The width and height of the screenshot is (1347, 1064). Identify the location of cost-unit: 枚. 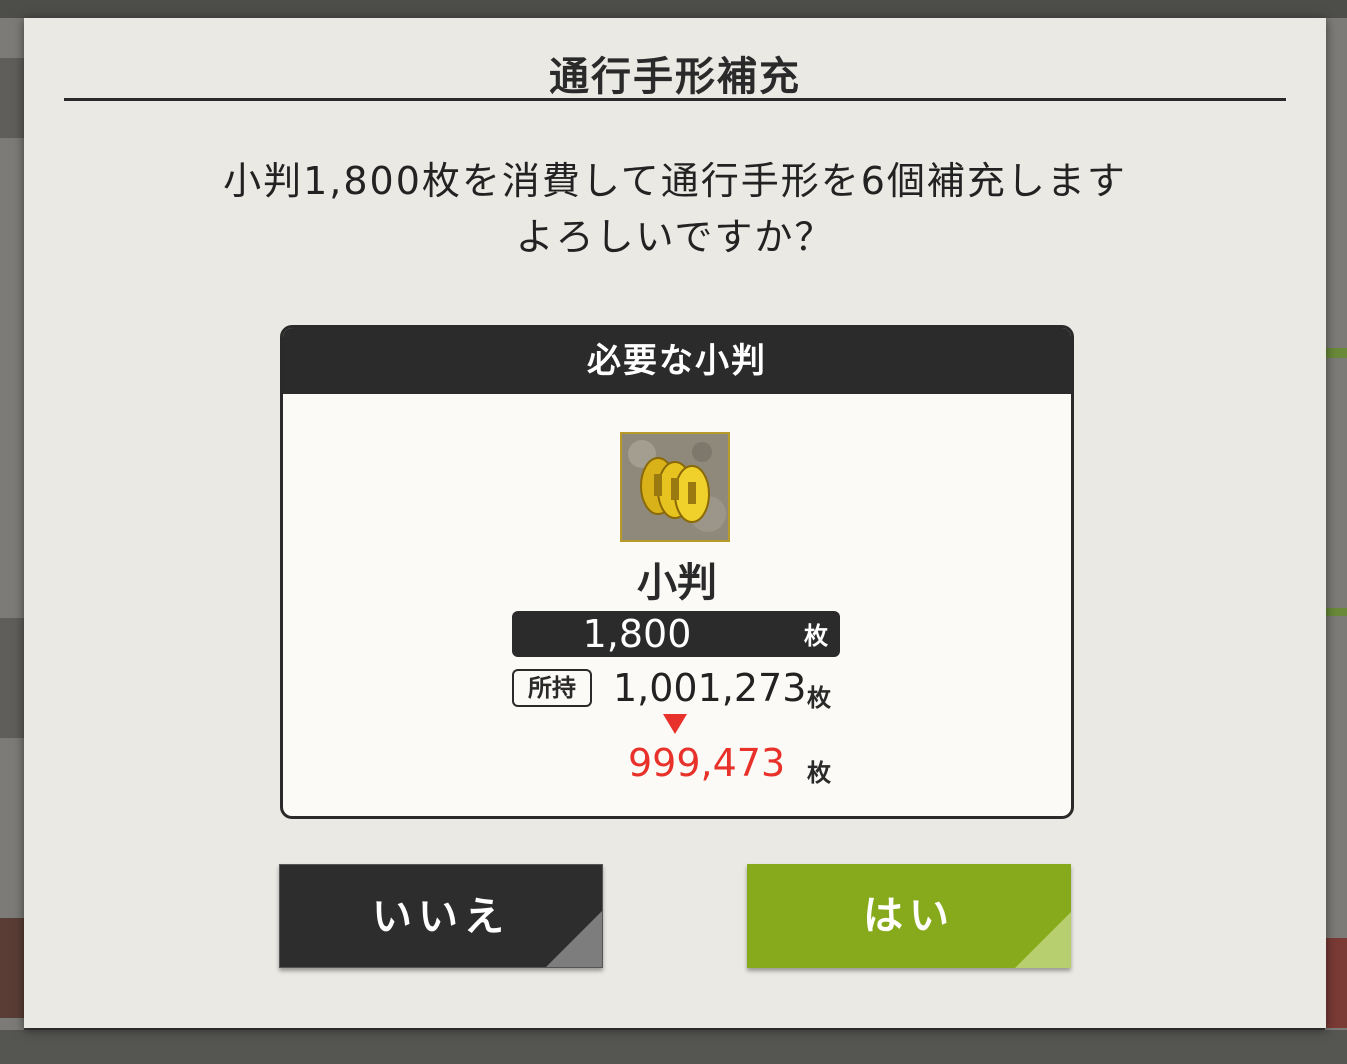
(816, 635).